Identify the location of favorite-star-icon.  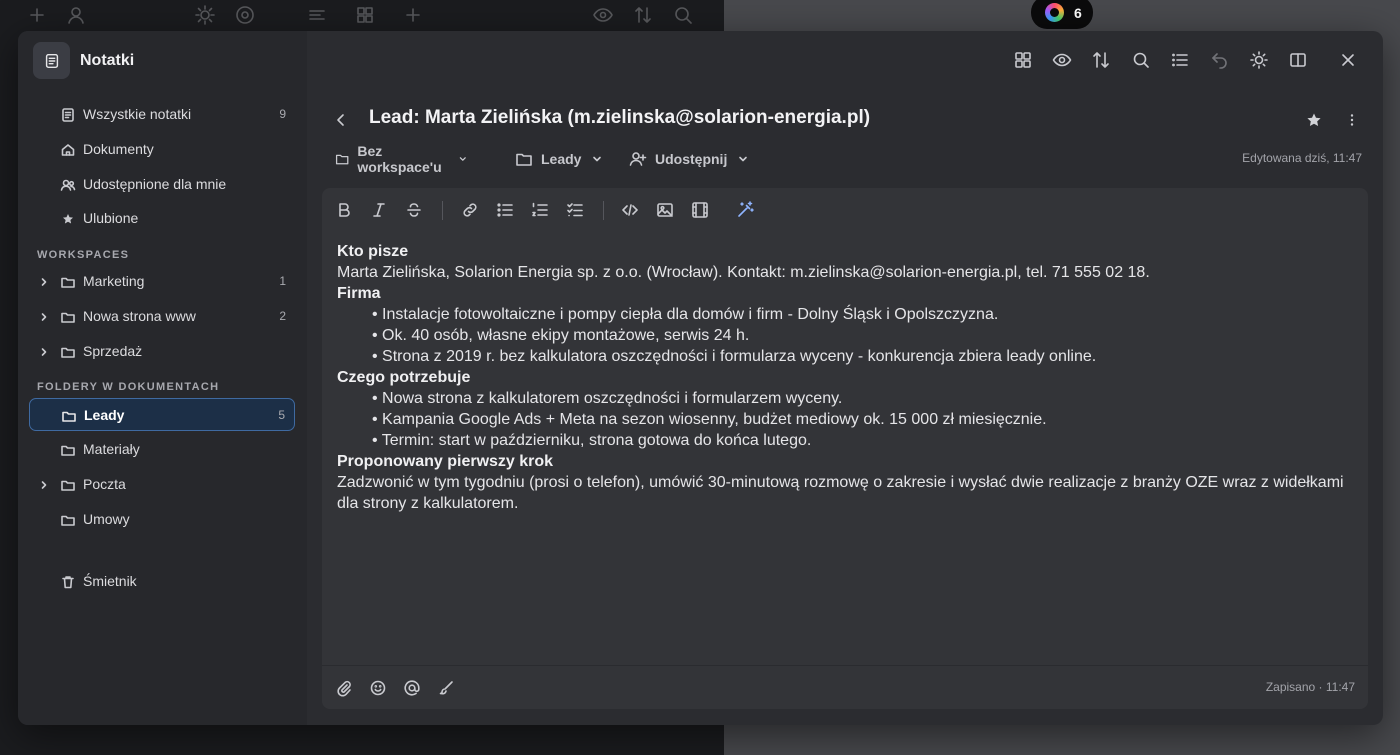
(1314, 120).